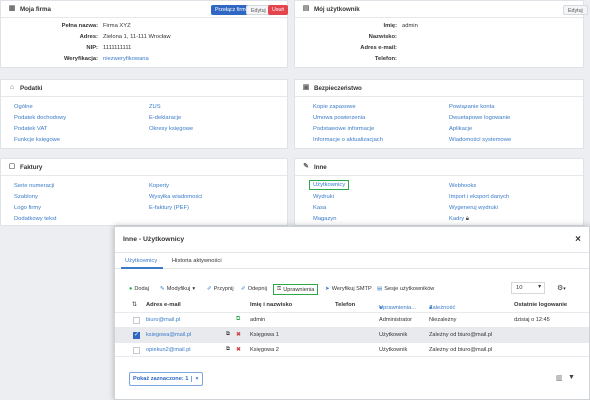  Describe the element at coordinates (473, 208) in the screenshot. I see `link-wygeneruj-wydruki: Wygeneruj wydruki` at that location.